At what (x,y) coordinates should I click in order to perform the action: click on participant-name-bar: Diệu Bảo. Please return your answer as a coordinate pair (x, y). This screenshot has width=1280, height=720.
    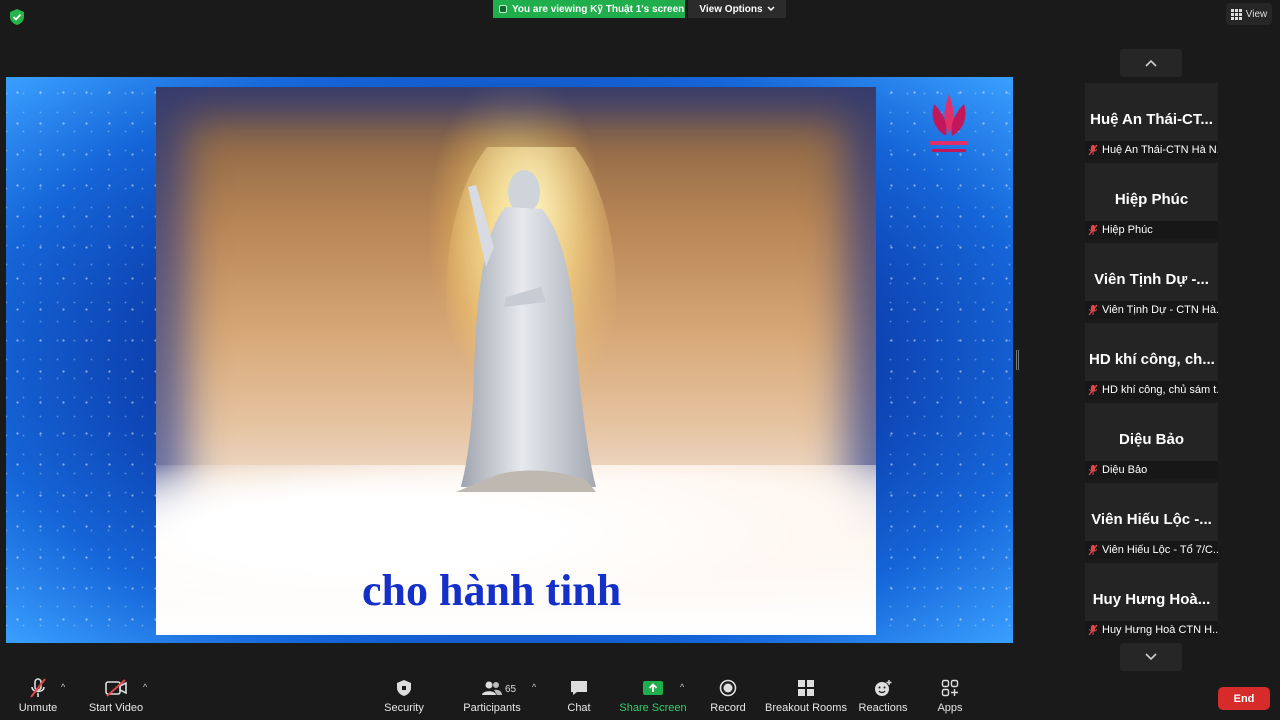
    Looking at the image, I should click on (1151, 470).